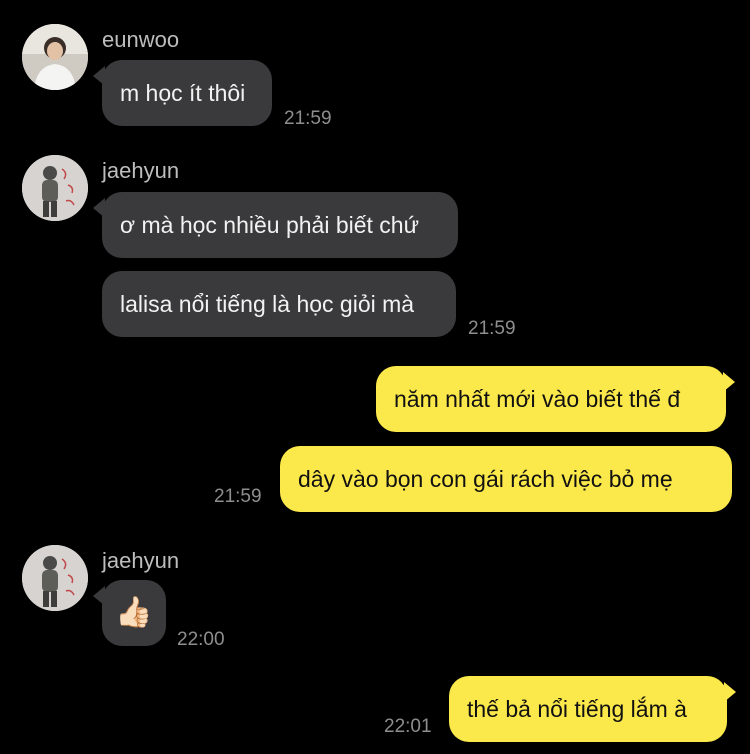 Image resolution: width=750 pixels, height=754 pixels. Describe the element at coordinates (577, 708) in the screenshot. I see `message-text: thế bả nổi tiếng lắm à` at that location.